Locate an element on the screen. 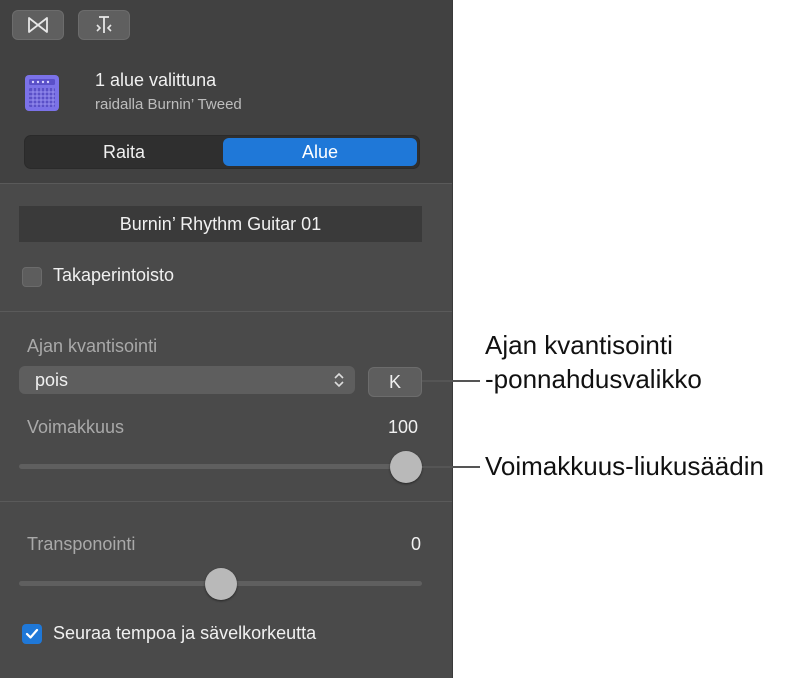 The image size is (806, 678). smart-controls-button is located at coordinates (38, 25).